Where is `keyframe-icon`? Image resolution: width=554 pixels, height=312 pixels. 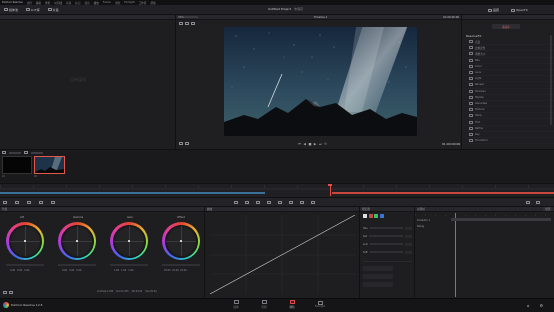 keyframe-icon is located at coordinates (528, 202).